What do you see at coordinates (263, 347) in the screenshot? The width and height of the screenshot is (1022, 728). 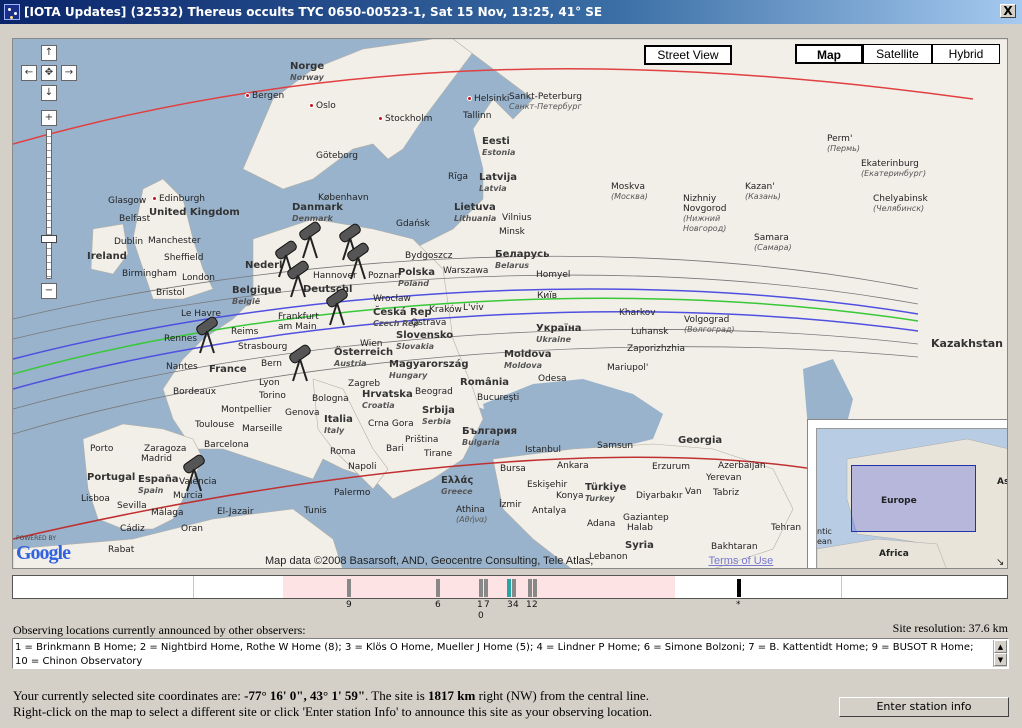 I see `city-label: Strasbourg` at bounding box center [263, 347].